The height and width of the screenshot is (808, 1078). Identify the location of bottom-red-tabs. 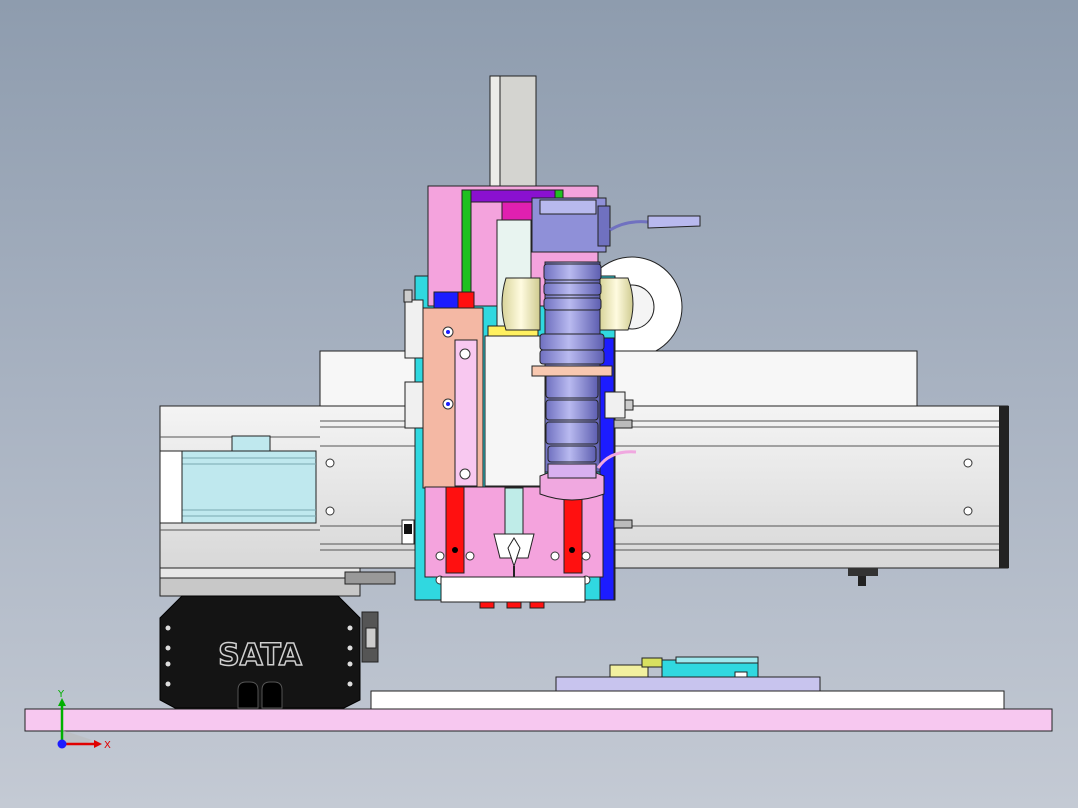
(512, 605).